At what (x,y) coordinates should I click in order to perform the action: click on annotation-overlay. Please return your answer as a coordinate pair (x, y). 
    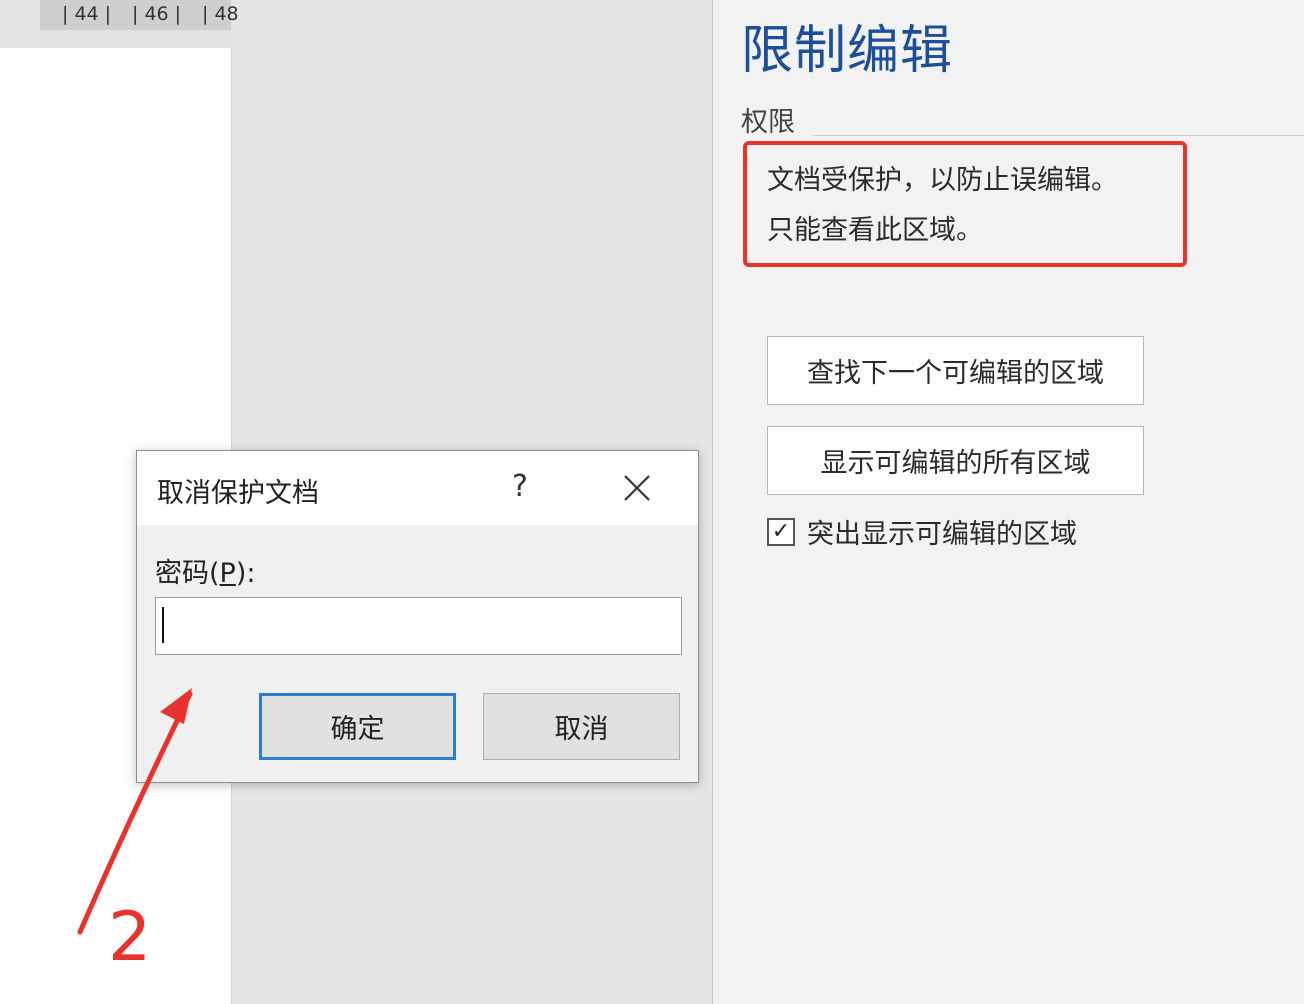
    Looking at the image, I should click on (135, 811).